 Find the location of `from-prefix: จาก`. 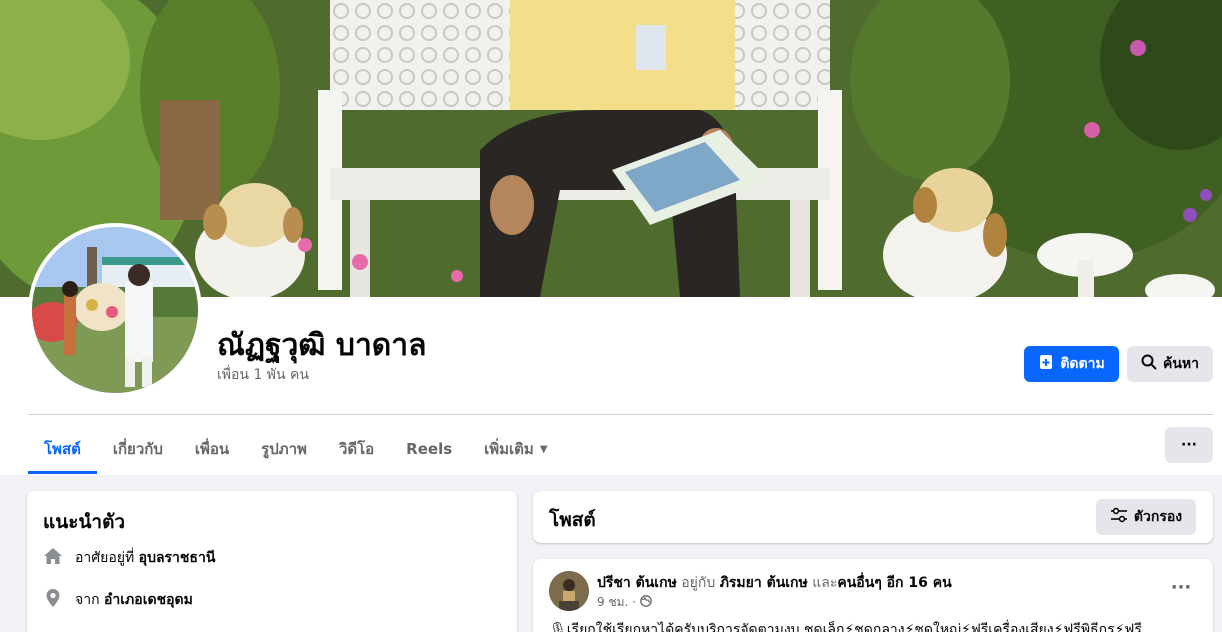

from-prefix: จาก is located at coordinates (87, 600).